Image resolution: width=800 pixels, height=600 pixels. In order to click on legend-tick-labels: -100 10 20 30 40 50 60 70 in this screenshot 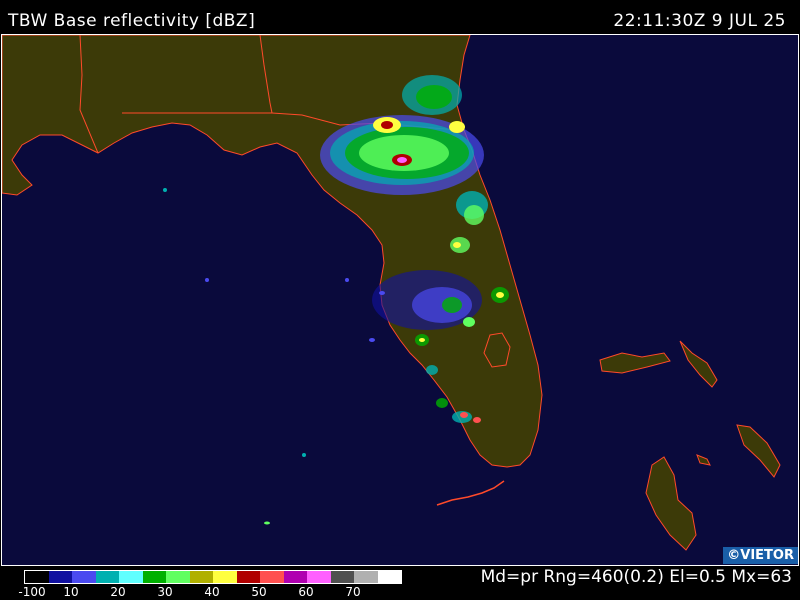, I will do `click(240, 592)`.